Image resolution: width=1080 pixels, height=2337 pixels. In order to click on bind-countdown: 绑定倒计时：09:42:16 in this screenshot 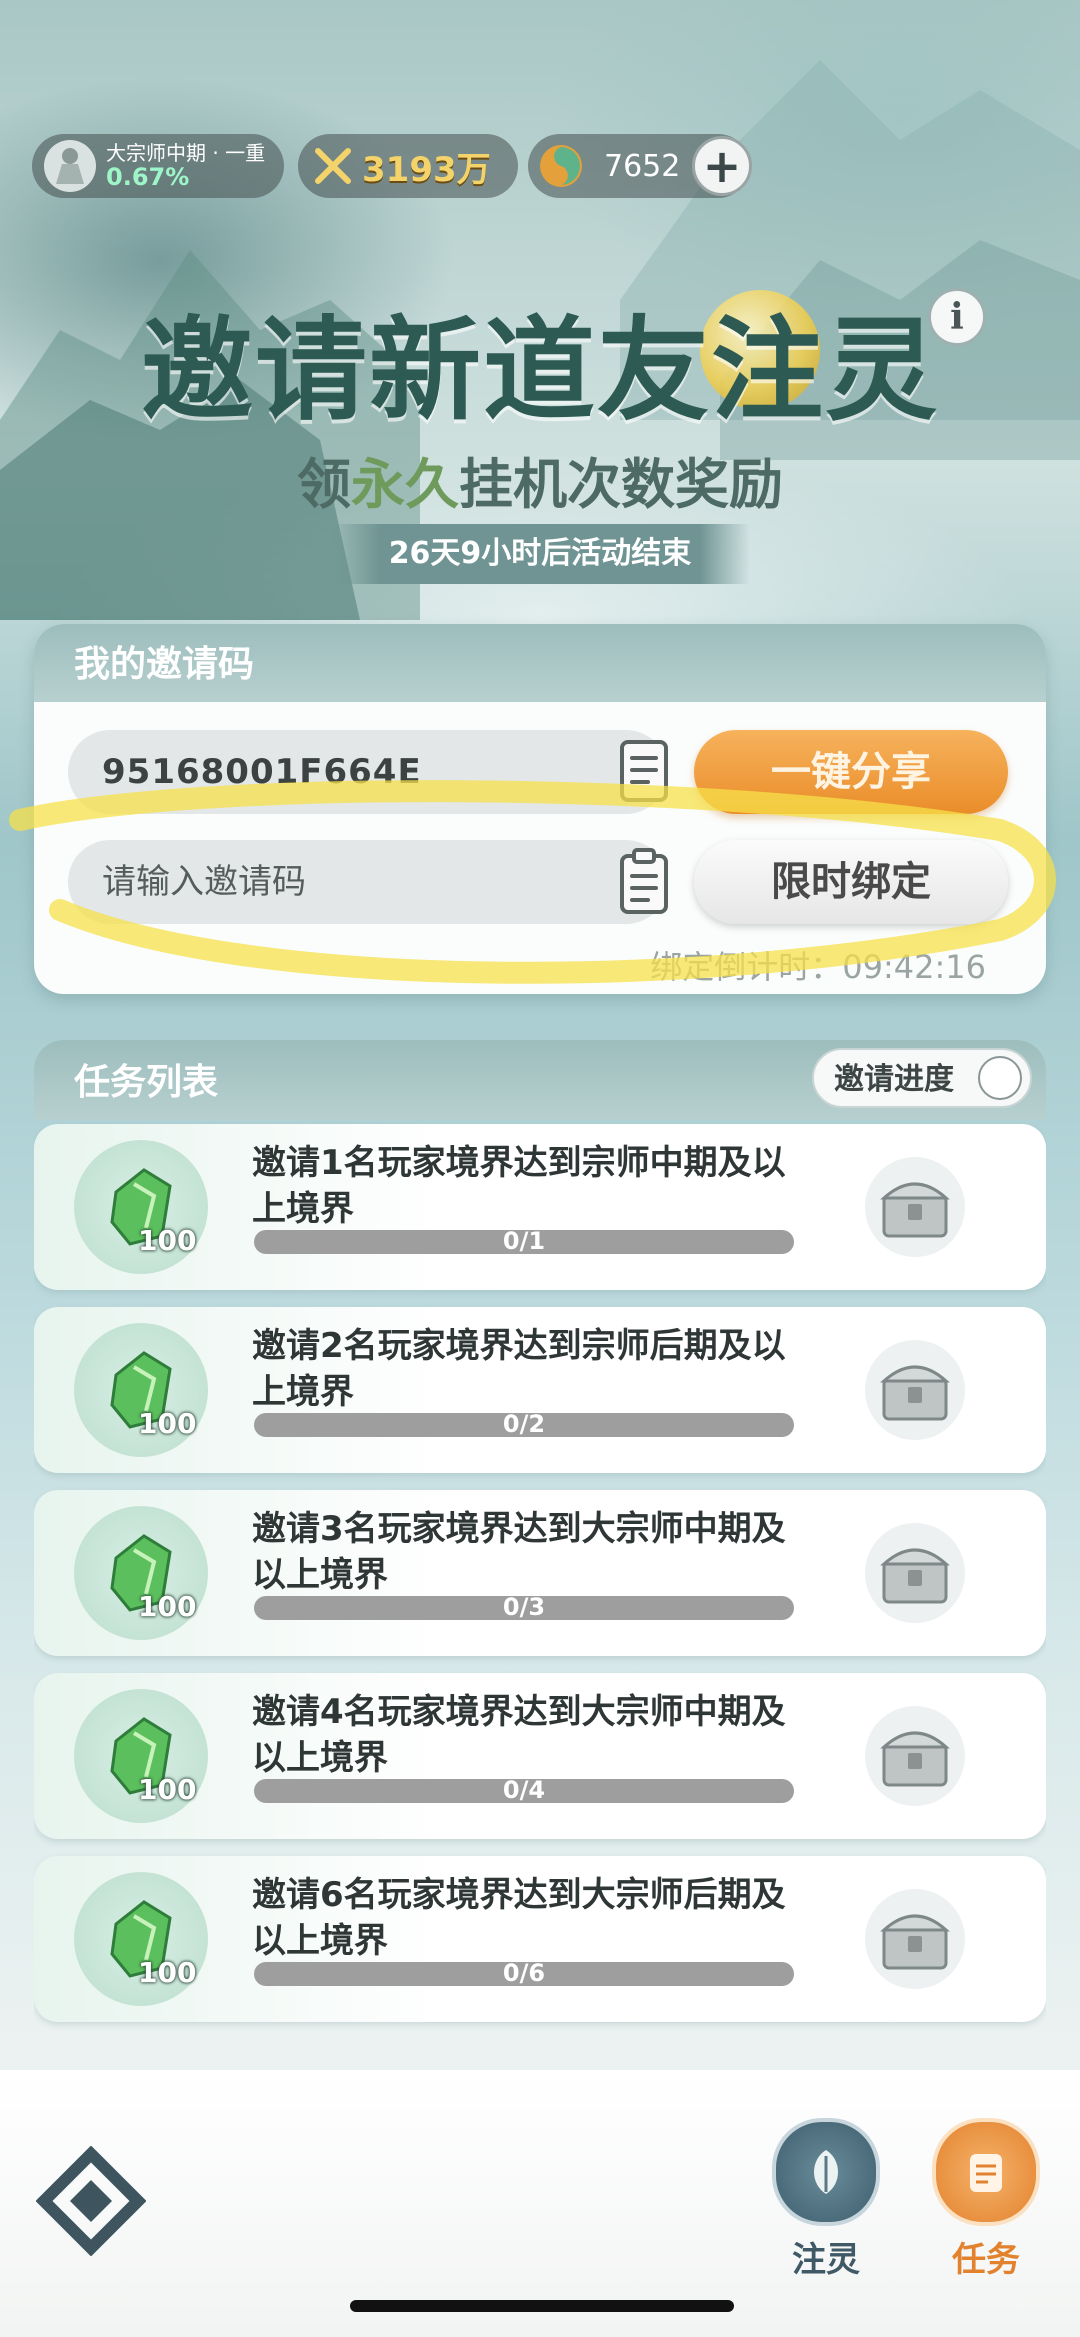, I will do `click(818, 967)`.